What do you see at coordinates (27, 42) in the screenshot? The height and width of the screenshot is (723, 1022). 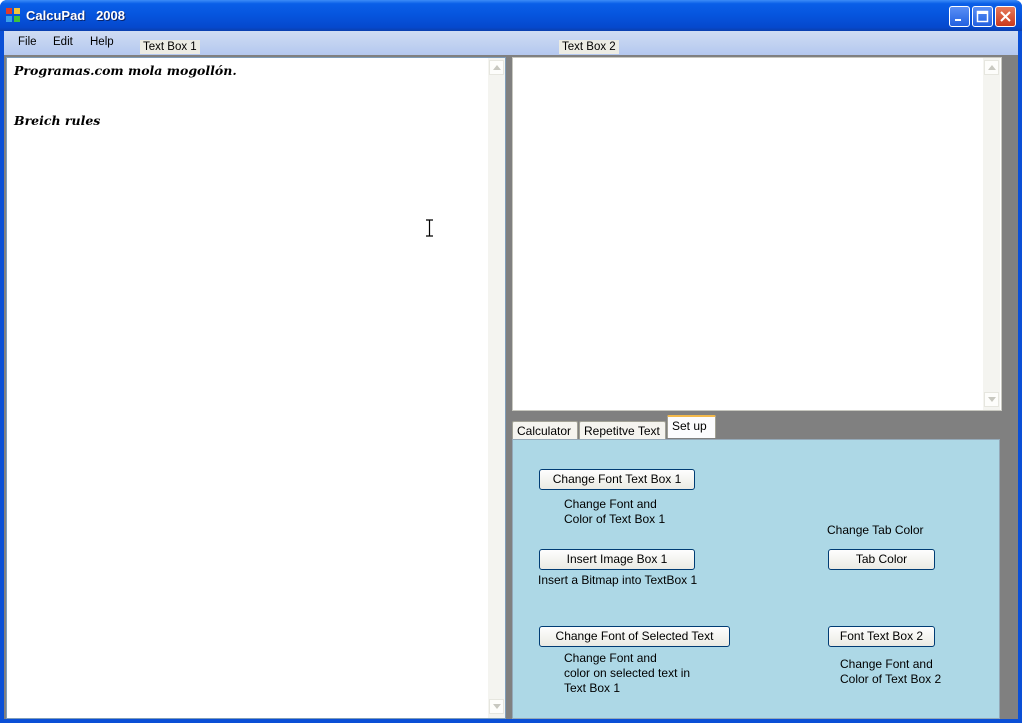 I see `menu-file: File` at bounding box center [27, 42].